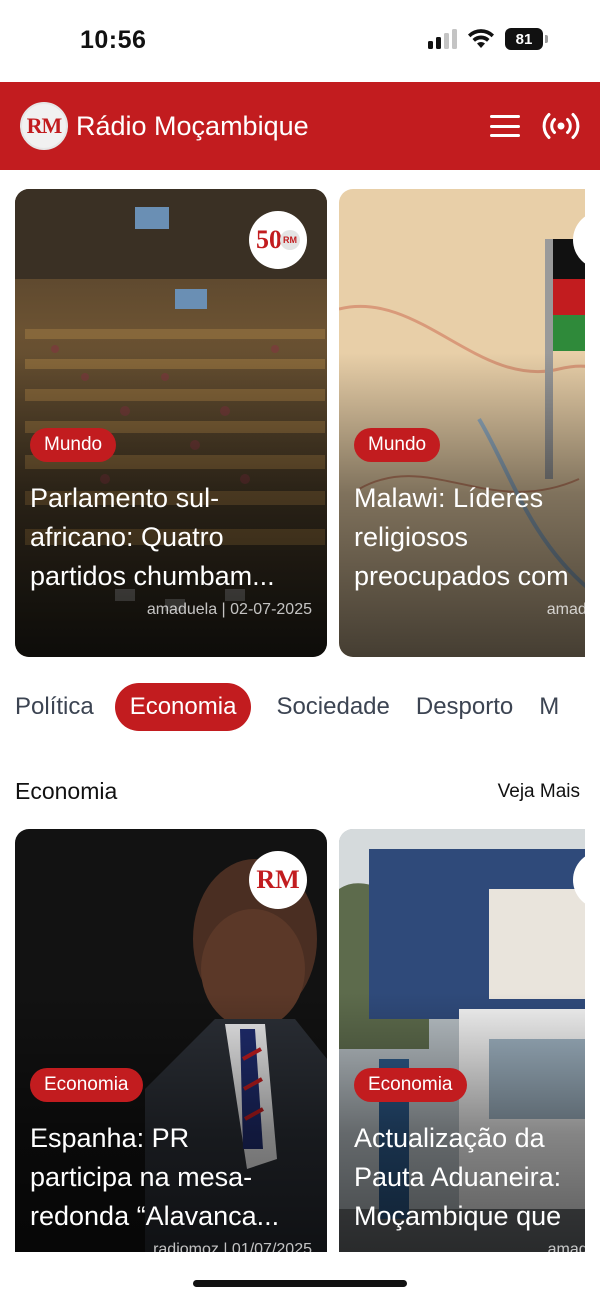 The width and height of the screenshot is (600, 1300). What do you see at coordinates (300, 41) in the screenshot?
I see `status-bar: 10:56 81` at bounding box center [300, 41].